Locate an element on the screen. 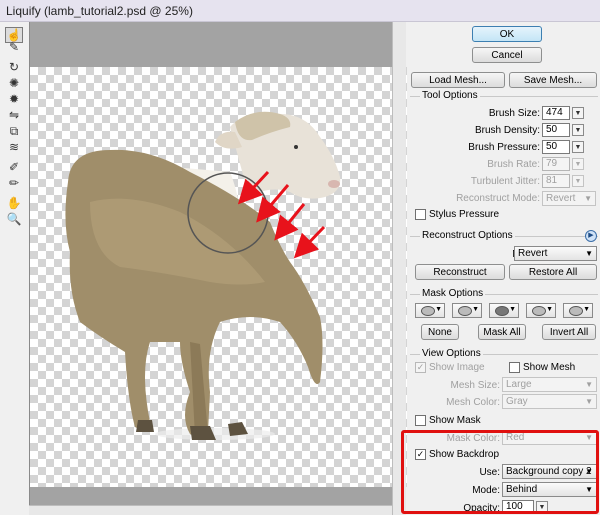 This screenshot has width=600, height=515. mask-invert-selection-button: ▼ is located at coordinates (578, 310).